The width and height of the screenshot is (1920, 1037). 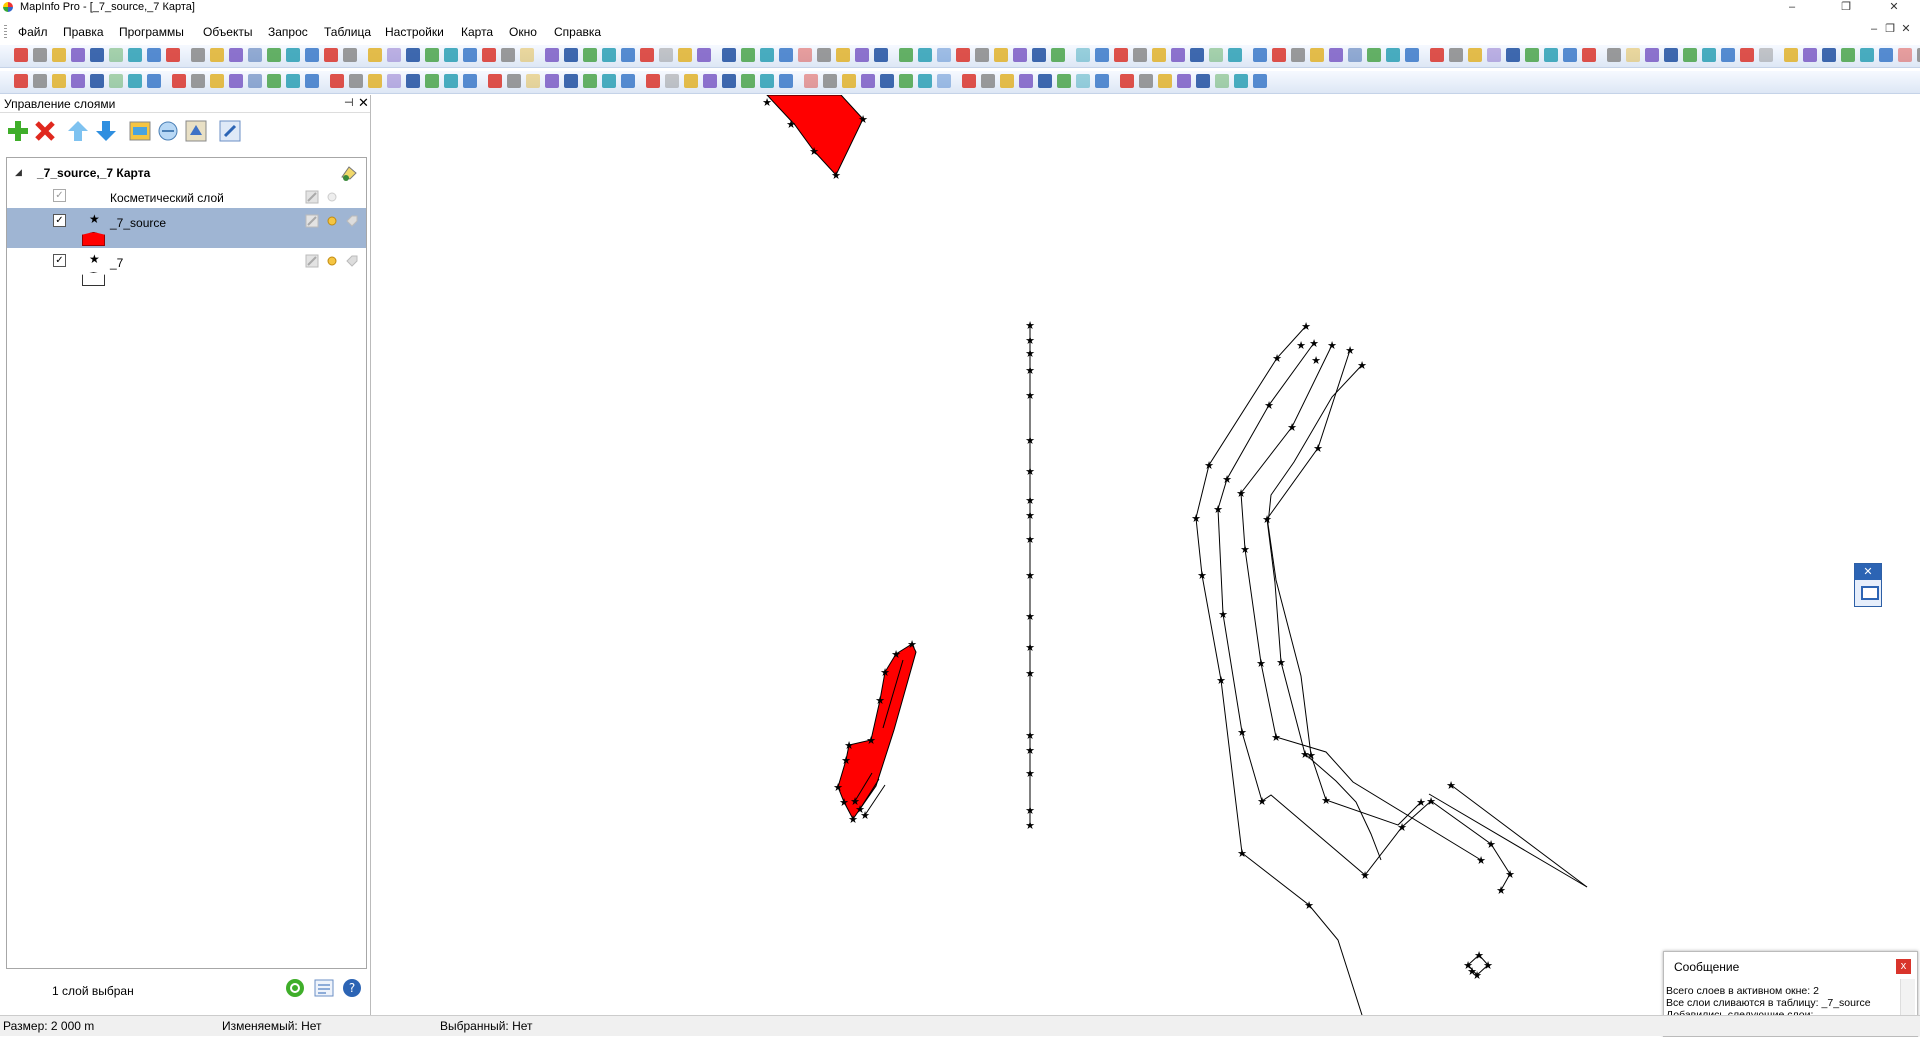 What do you see at coordinates (1906, 28) in the screenshot?
I see `mdi-close-button: ✕` at bounding box center [1906, 28].